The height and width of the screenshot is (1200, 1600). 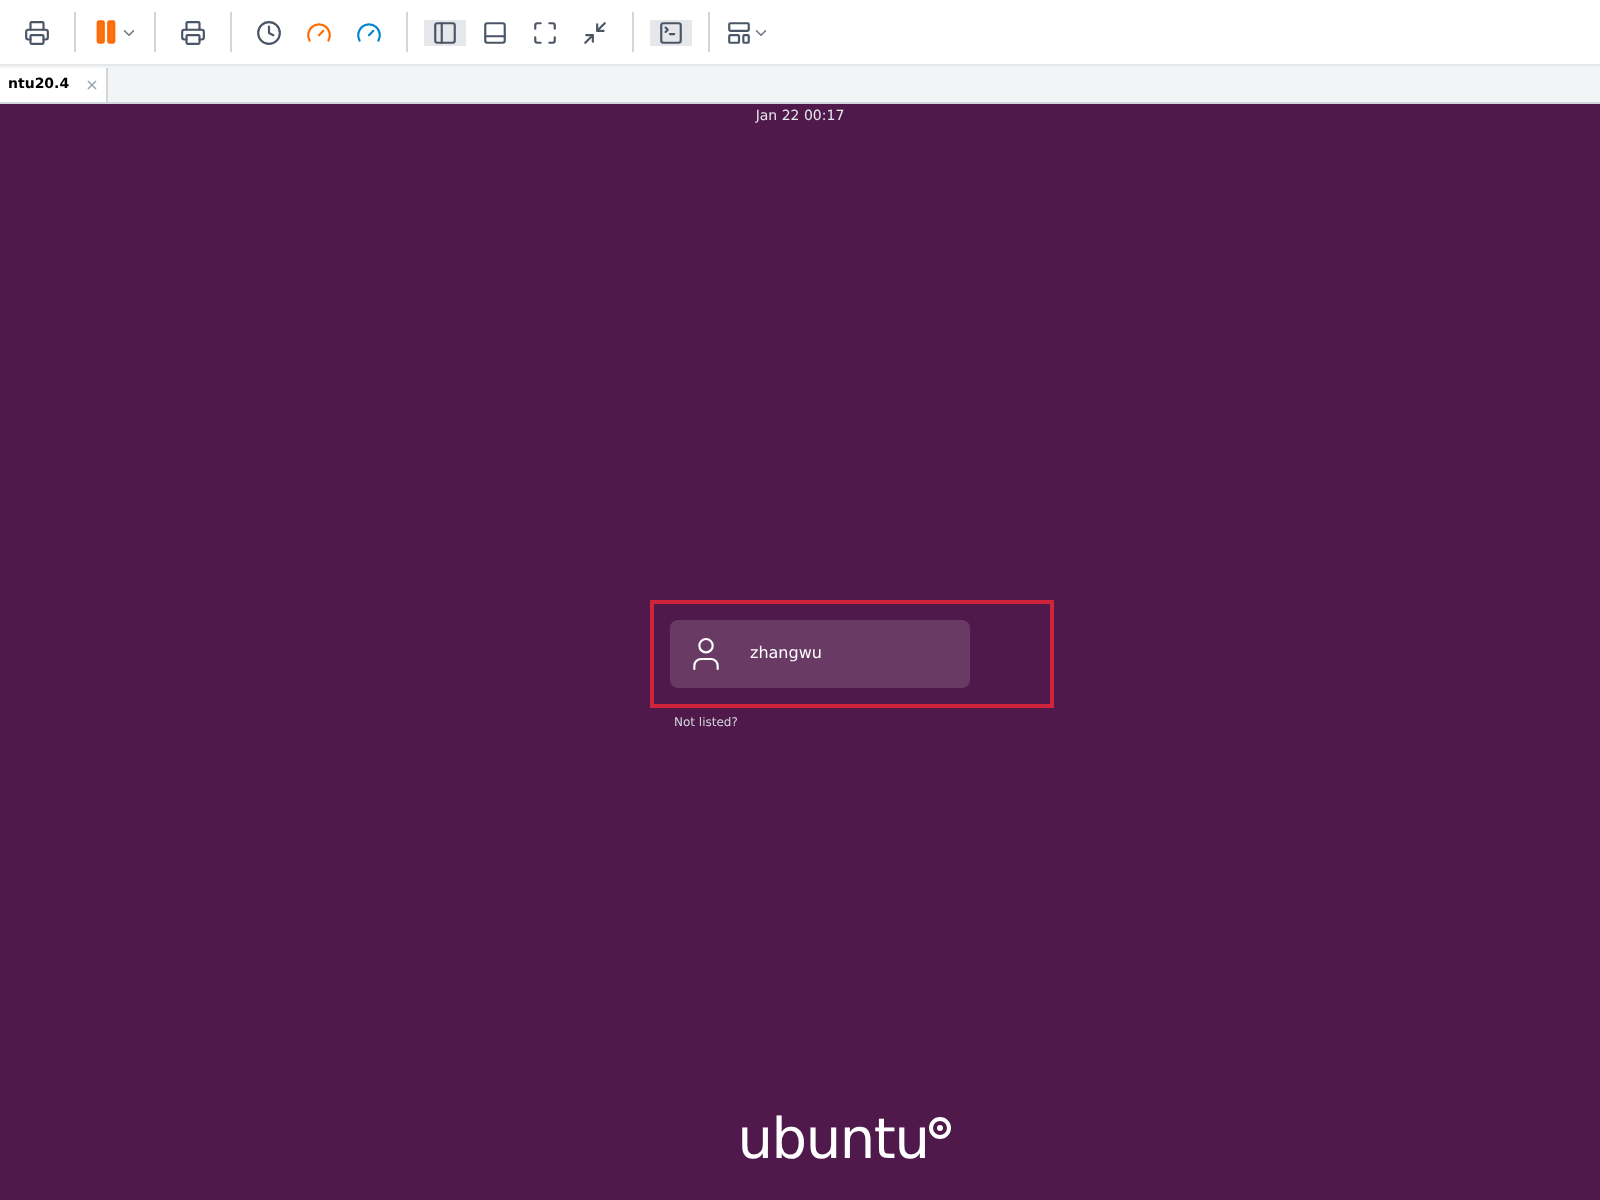 I want to click on user-button: zhangwu, so click(x=820, y=653).